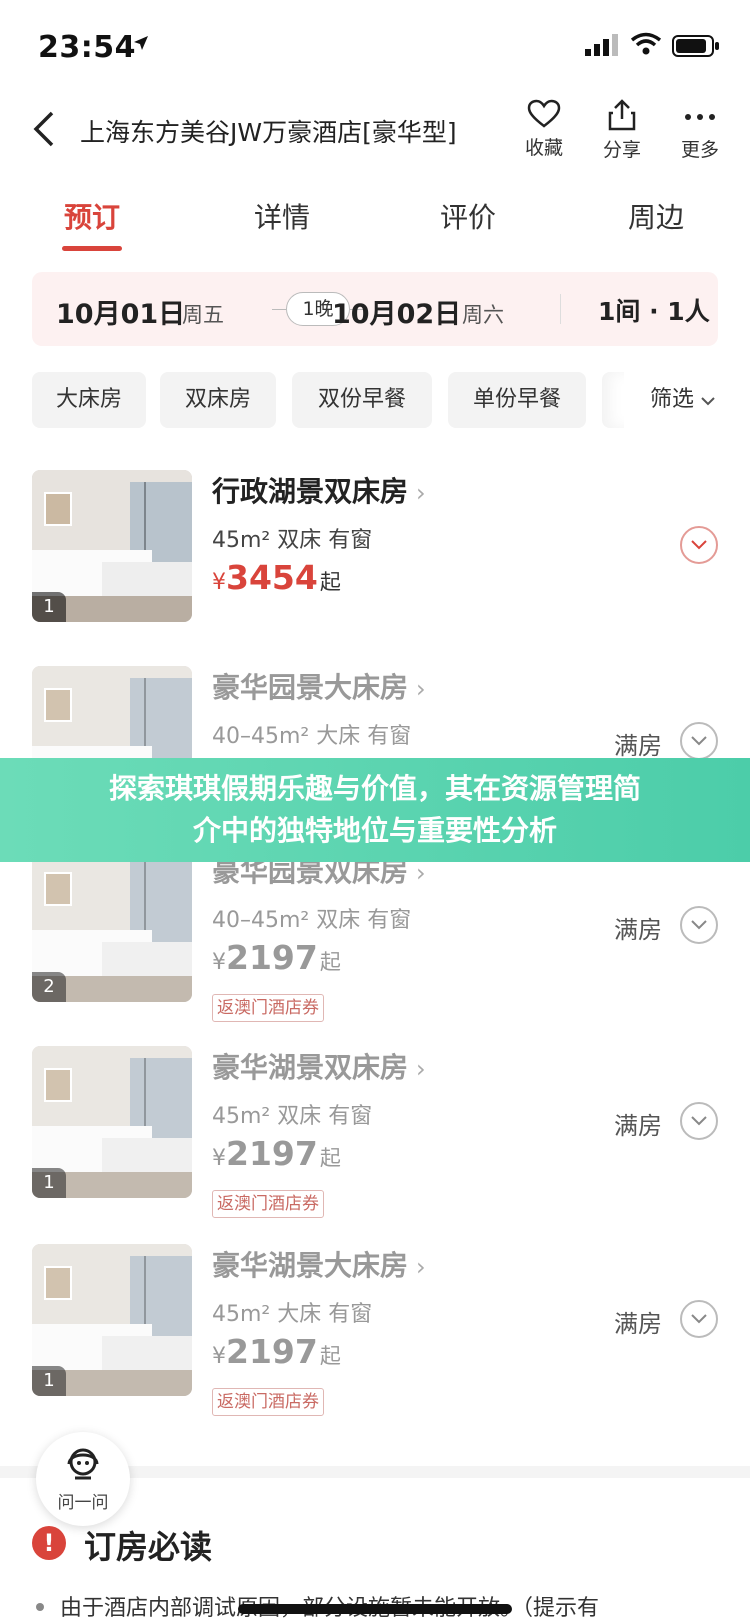 The image size is (750, 1624). I want to click on nights-line-left, so click(279, 309).